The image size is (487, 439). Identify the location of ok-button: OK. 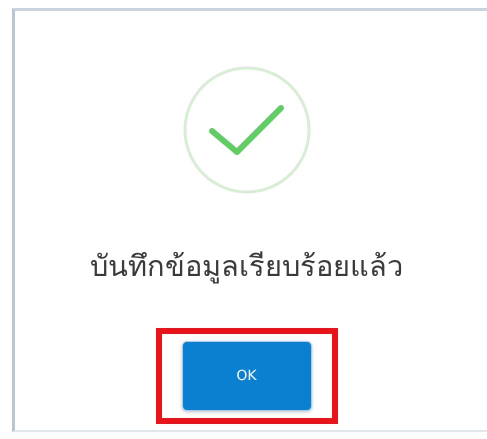
(247, 376).